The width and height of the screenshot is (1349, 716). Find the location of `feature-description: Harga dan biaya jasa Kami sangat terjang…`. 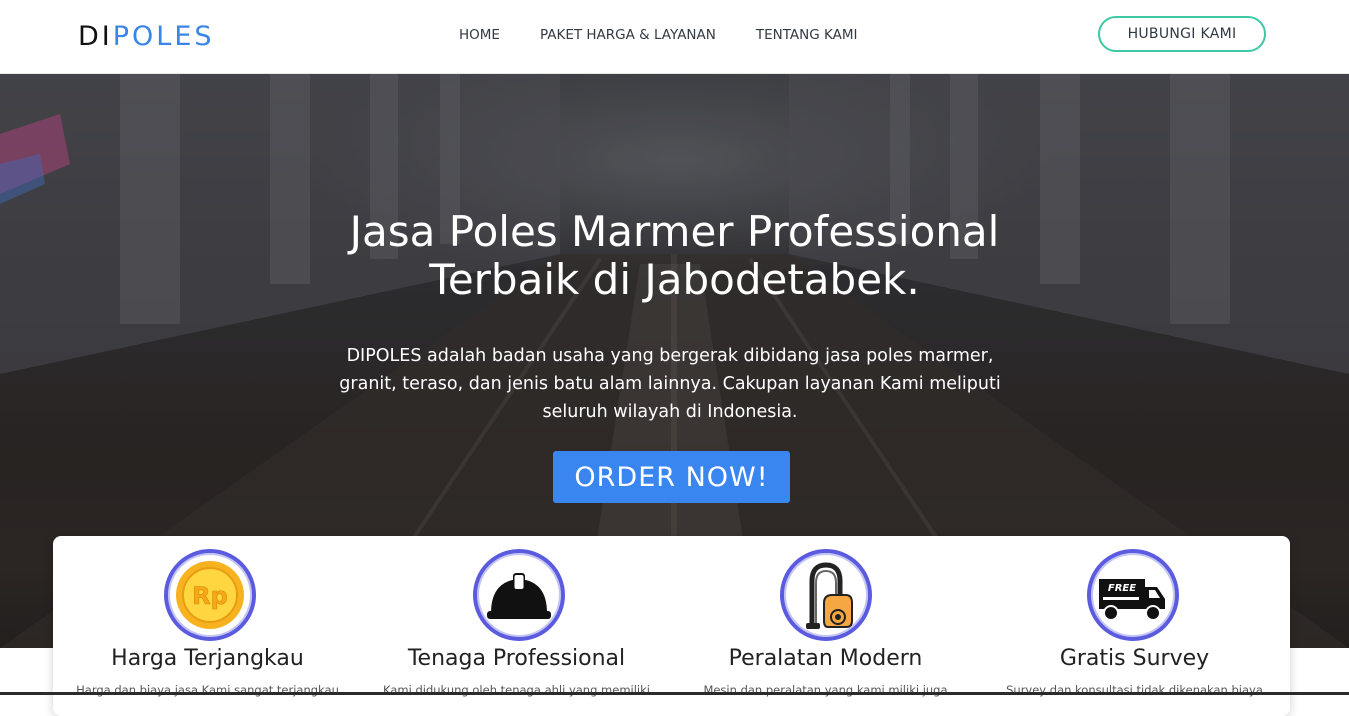

feature-description: Harga dan biaya jasa Kami sangat terjang… is located at coordinates (207, 690).